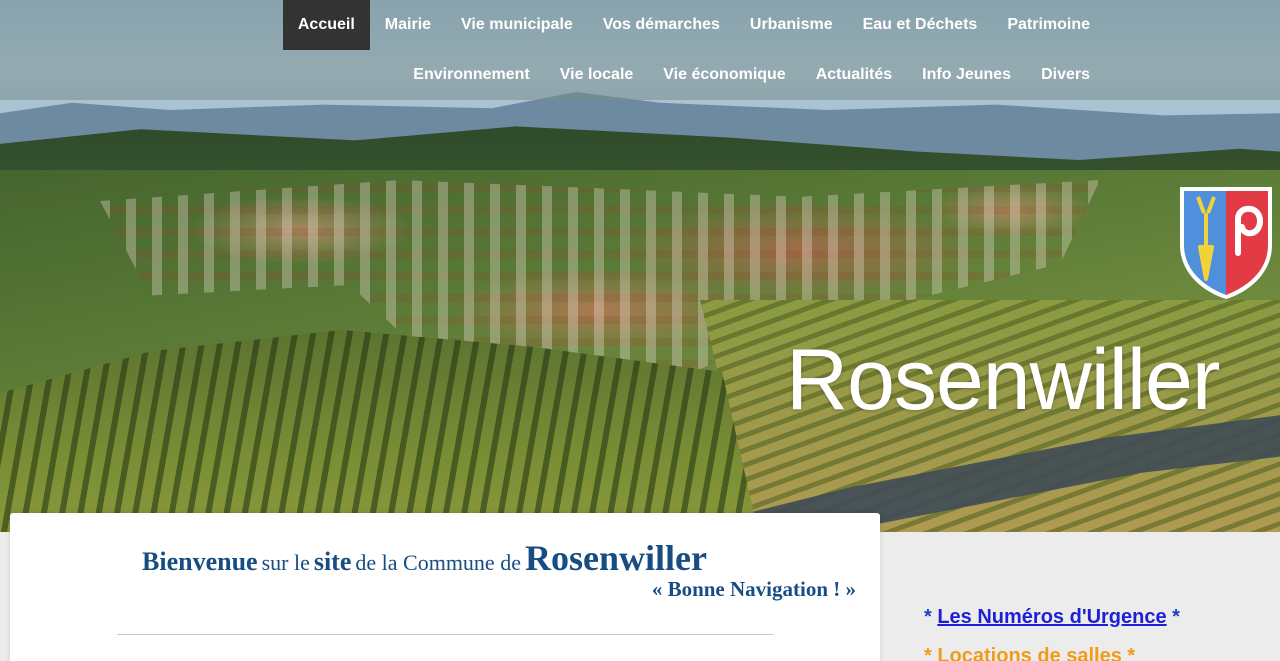 Image resolution: width=1280 pixels, height=661 pixels. What do you see at coordinates (597, 75) in the screenshot?
I see `nav-item-vie-locale: Vie locale` at bounding box center [597, 75].